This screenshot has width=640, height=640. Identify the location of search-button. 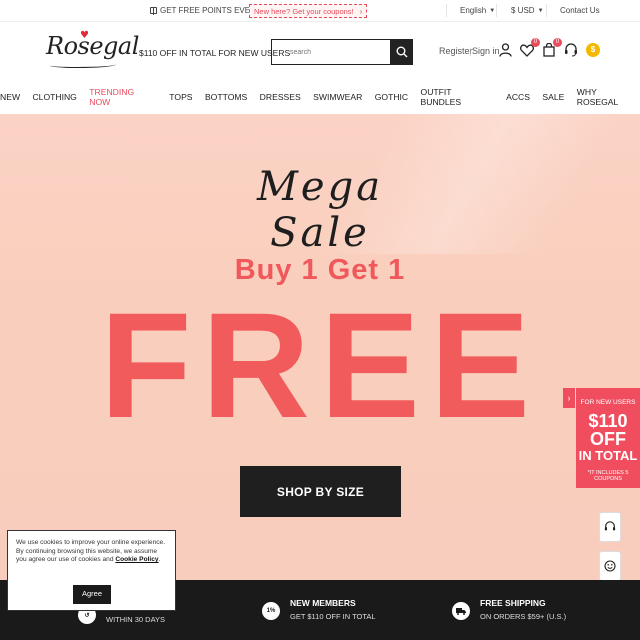
(401, 52).